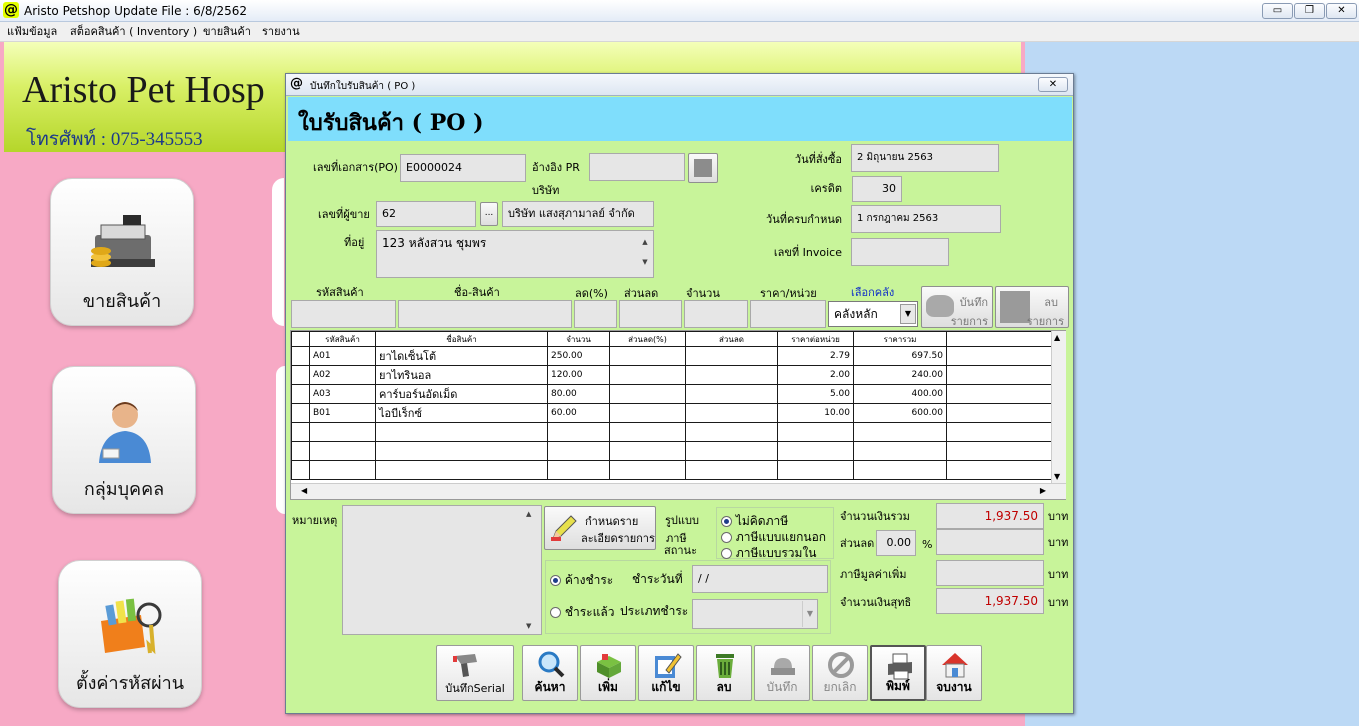 The height and width of the screenshot is (726, 1359). I want to click on order-date-field: 2 มิถุนายน 2563, so click(925, 158).